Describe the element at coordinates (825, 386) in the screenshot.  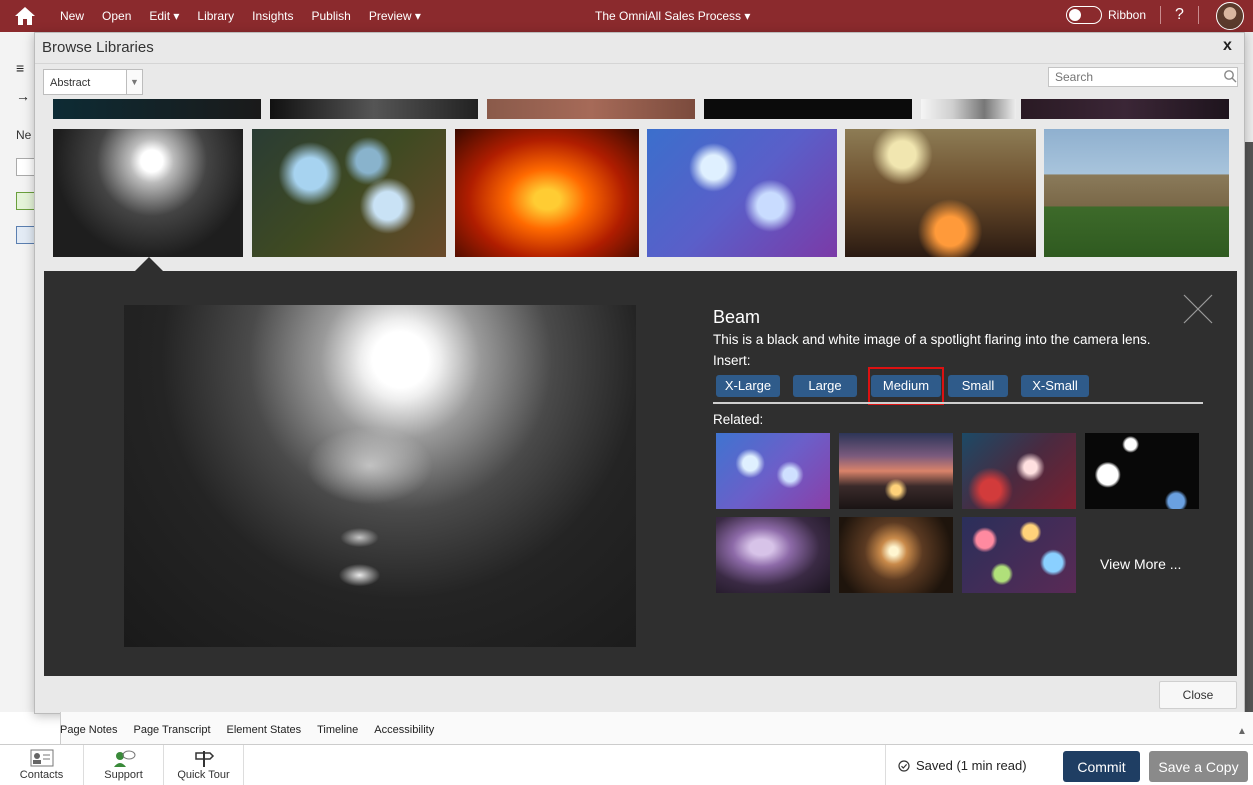
I see `insert-large-button: Large` at that location.